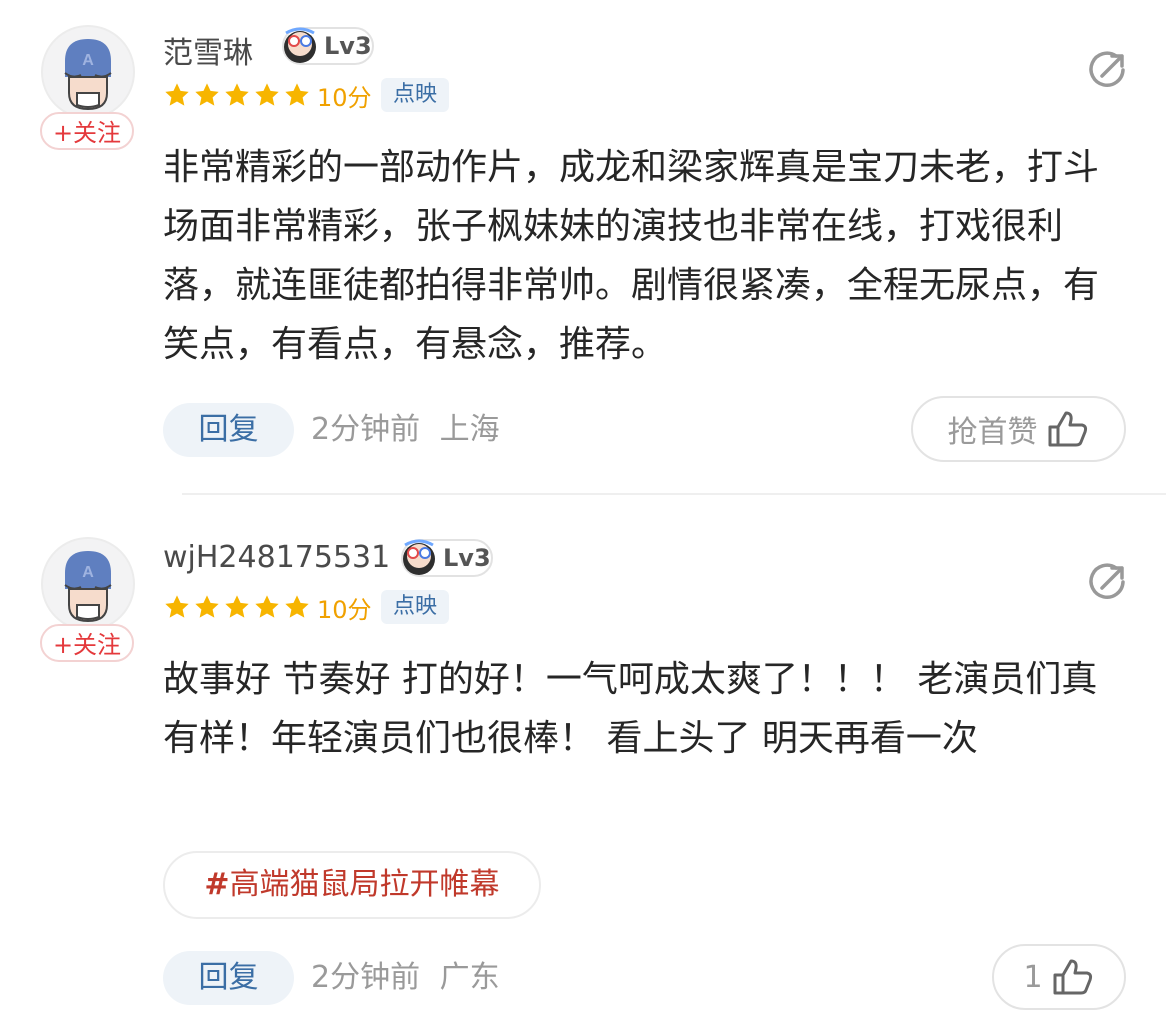 This screenshot has width=1166, height=1030. I want to click on comment-meta: 2分钟前 广东, so click(405, 978).